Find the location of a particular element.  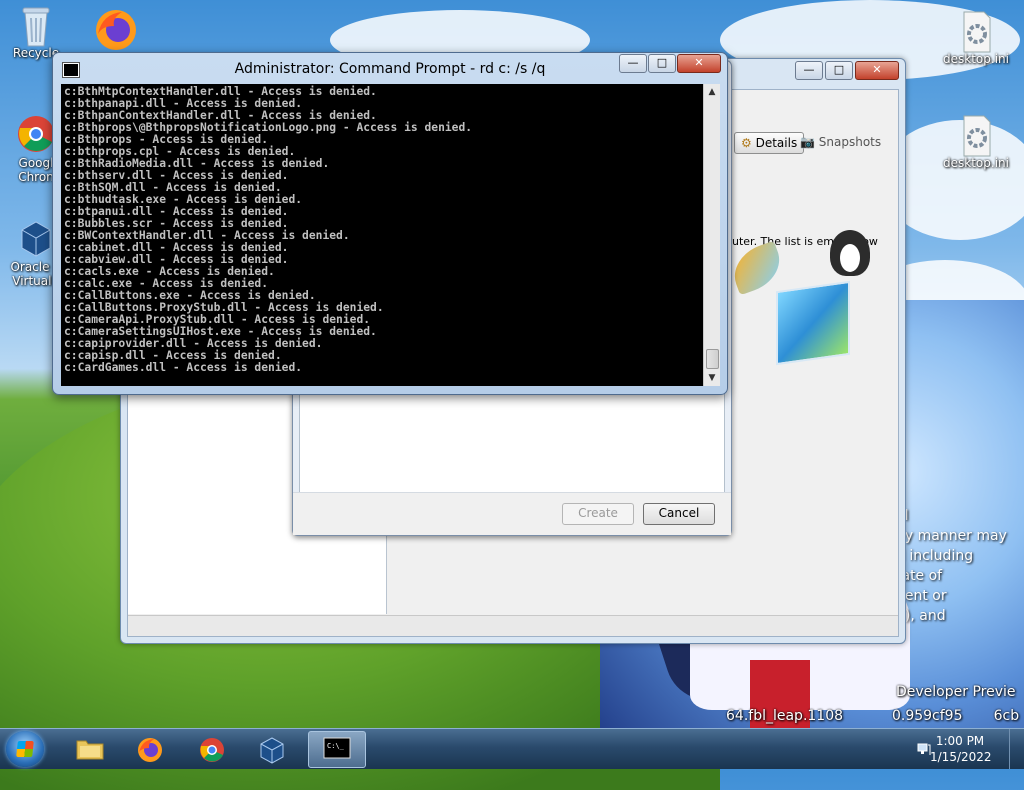

penguin-icon is located at coordinates (850, 253).